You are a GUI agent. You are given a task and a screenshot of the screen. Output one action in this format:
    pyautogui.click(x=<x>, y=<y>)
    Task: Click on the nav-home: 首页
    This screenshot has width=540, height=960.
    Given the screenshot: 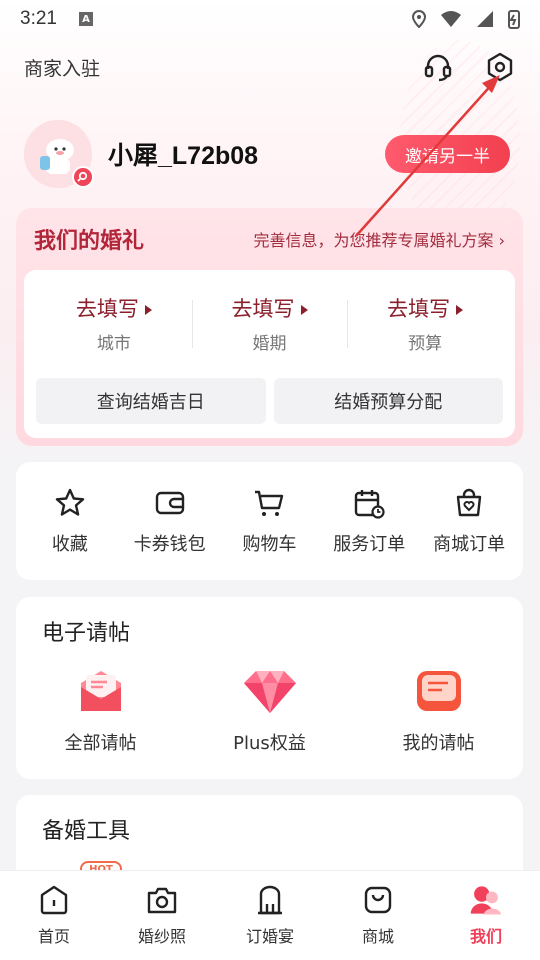 What is the action you would take?
    pyautogui.click(x=54, y=915)
    